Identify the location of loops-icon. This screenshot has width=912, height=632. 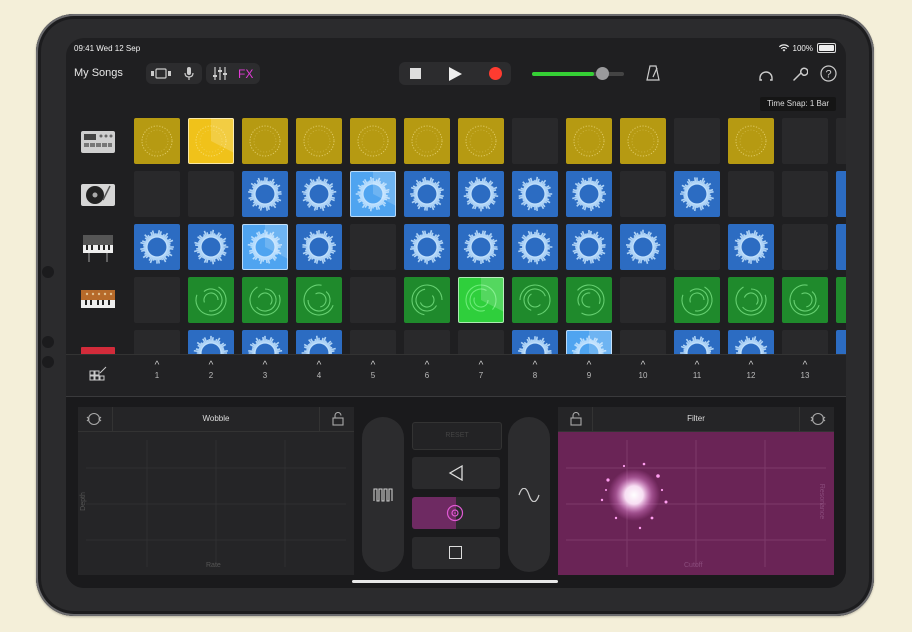
(766, 74).